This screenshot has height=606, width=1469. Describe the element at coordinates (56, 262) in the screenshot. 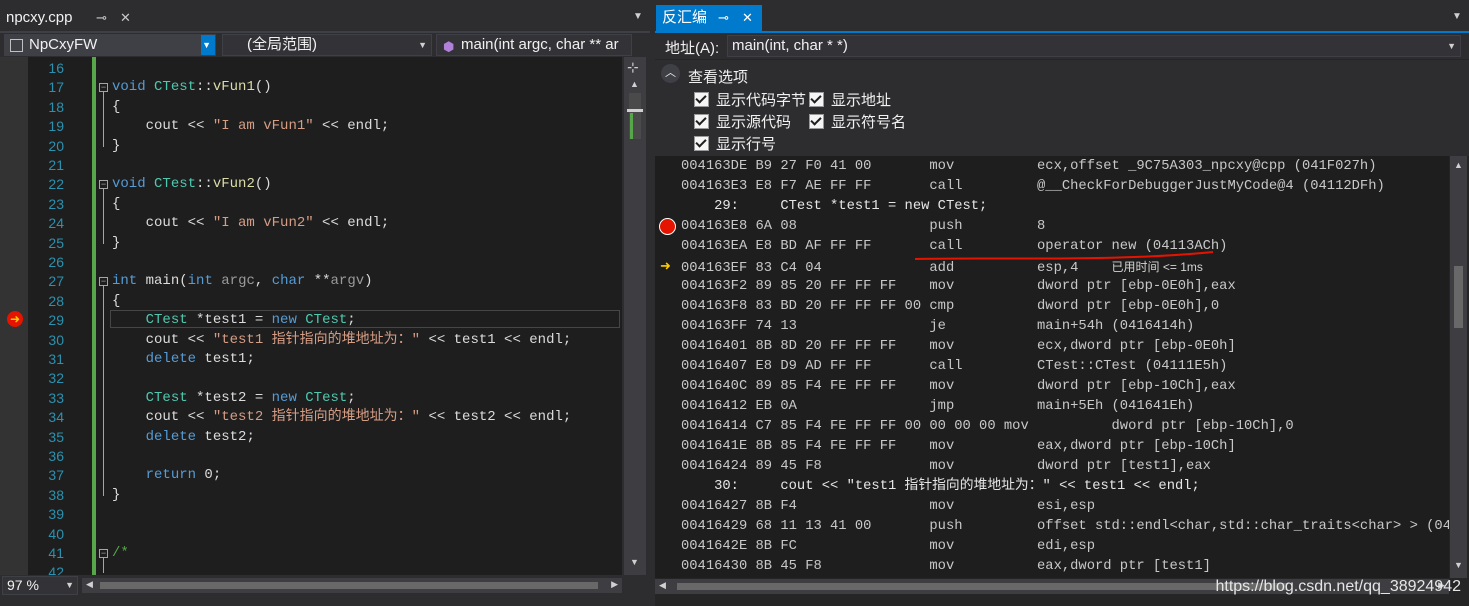

I see `line-number: 26` at that location.